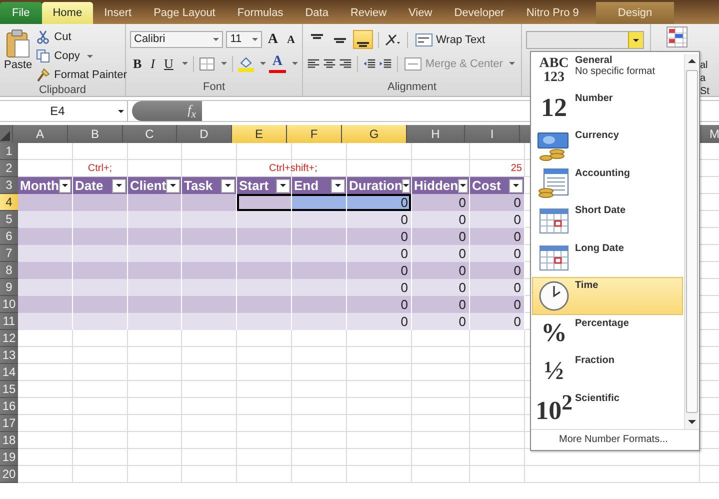 The height and width of the screenshot is (499, 719). What do you see at coordinates (363, 39) in the screenshot?
I see `vertical-align-button` at bounding box center [363, 39].